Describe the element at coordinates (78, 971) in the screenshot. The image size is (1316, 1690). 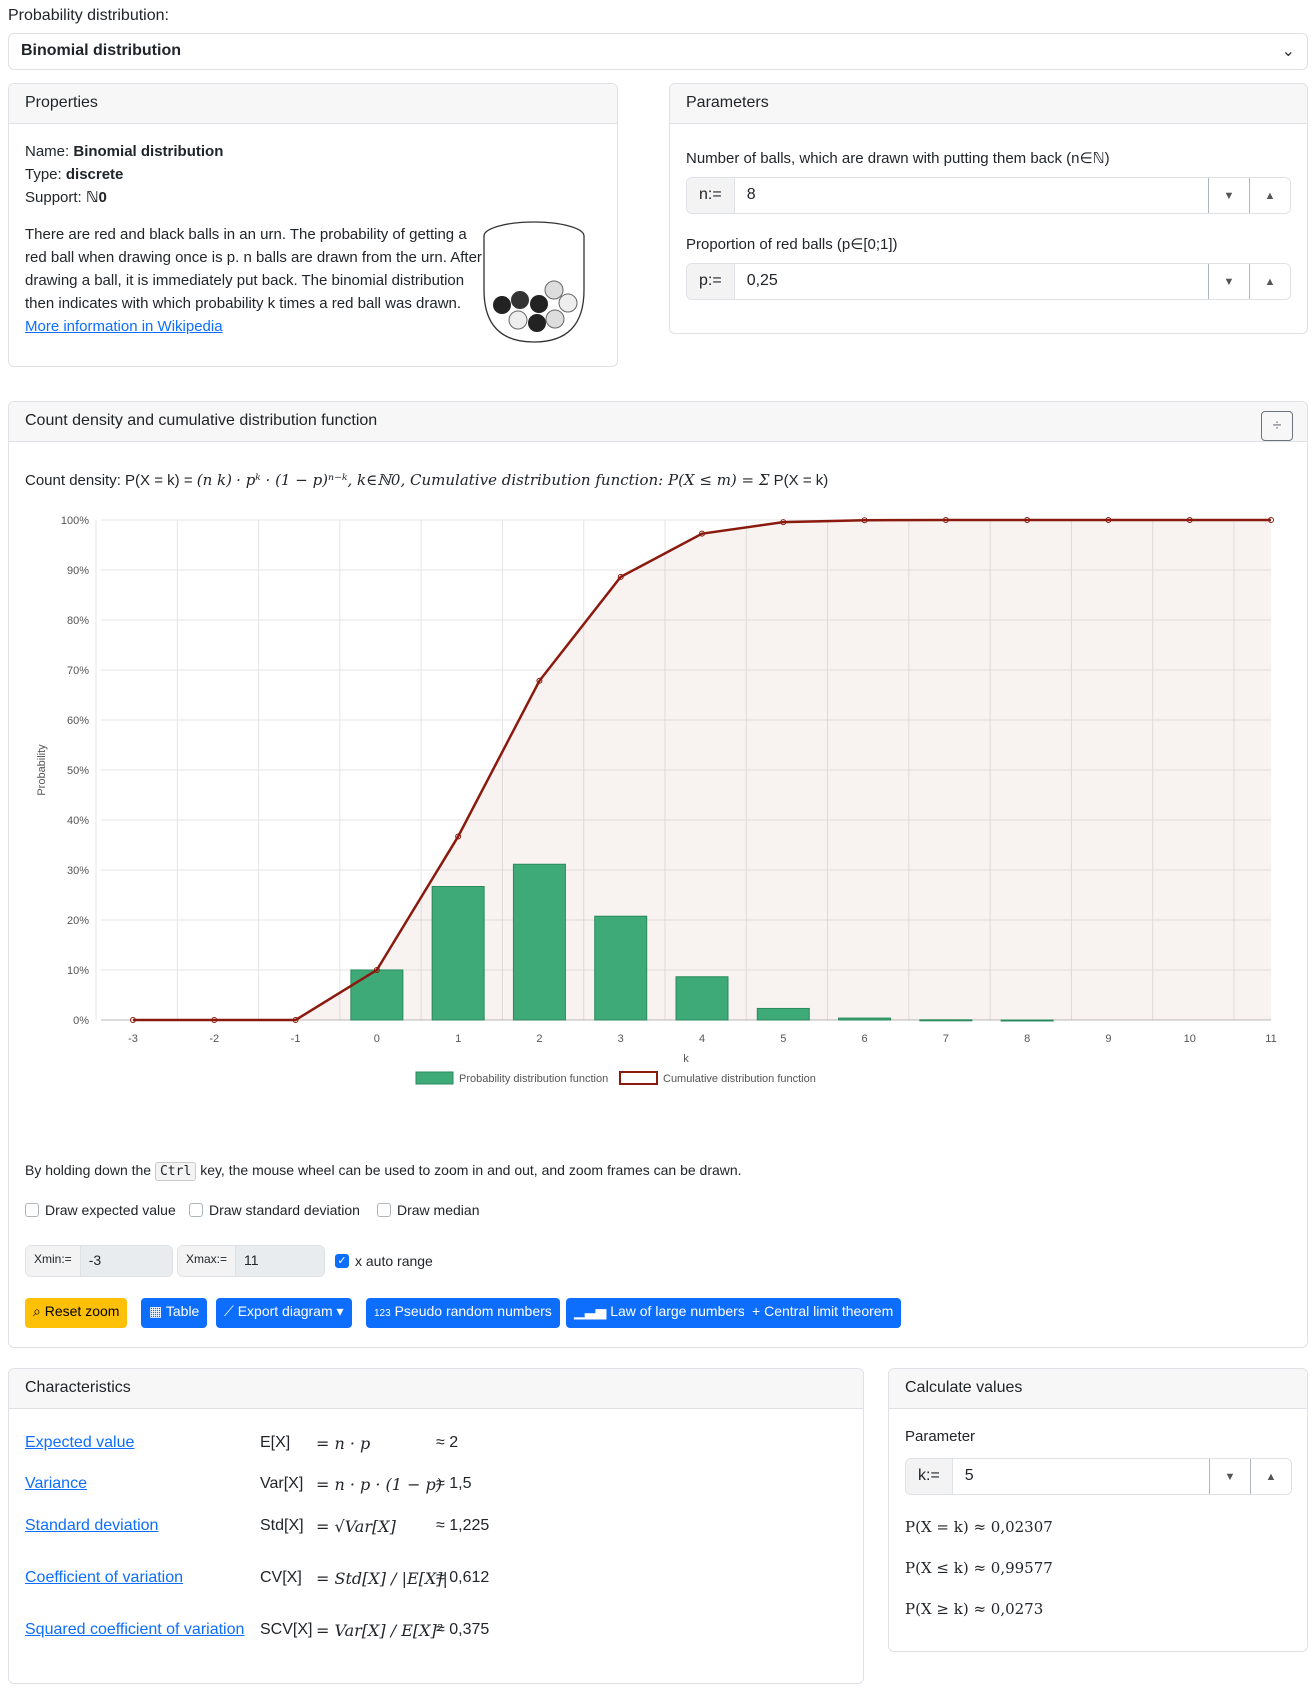
I see `y-tick-label: 10%` at that location.